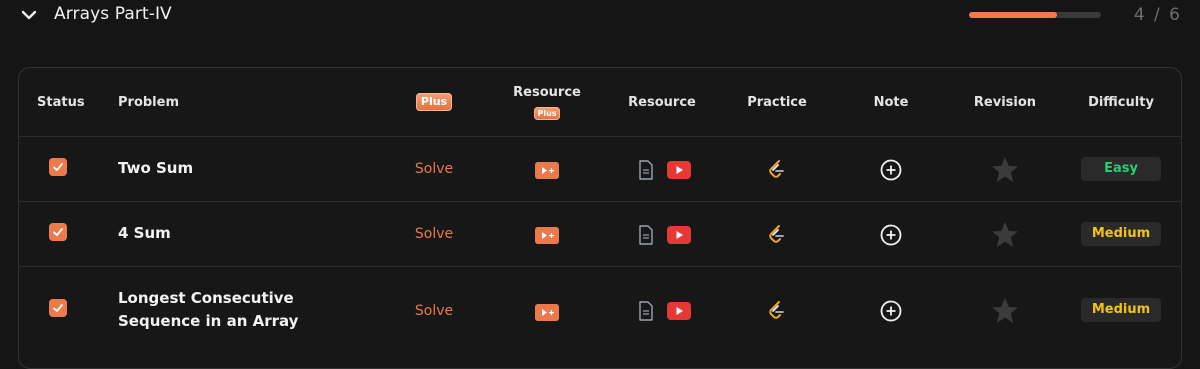  I want to click on problem-title: Two Sum, so click(155, 168).